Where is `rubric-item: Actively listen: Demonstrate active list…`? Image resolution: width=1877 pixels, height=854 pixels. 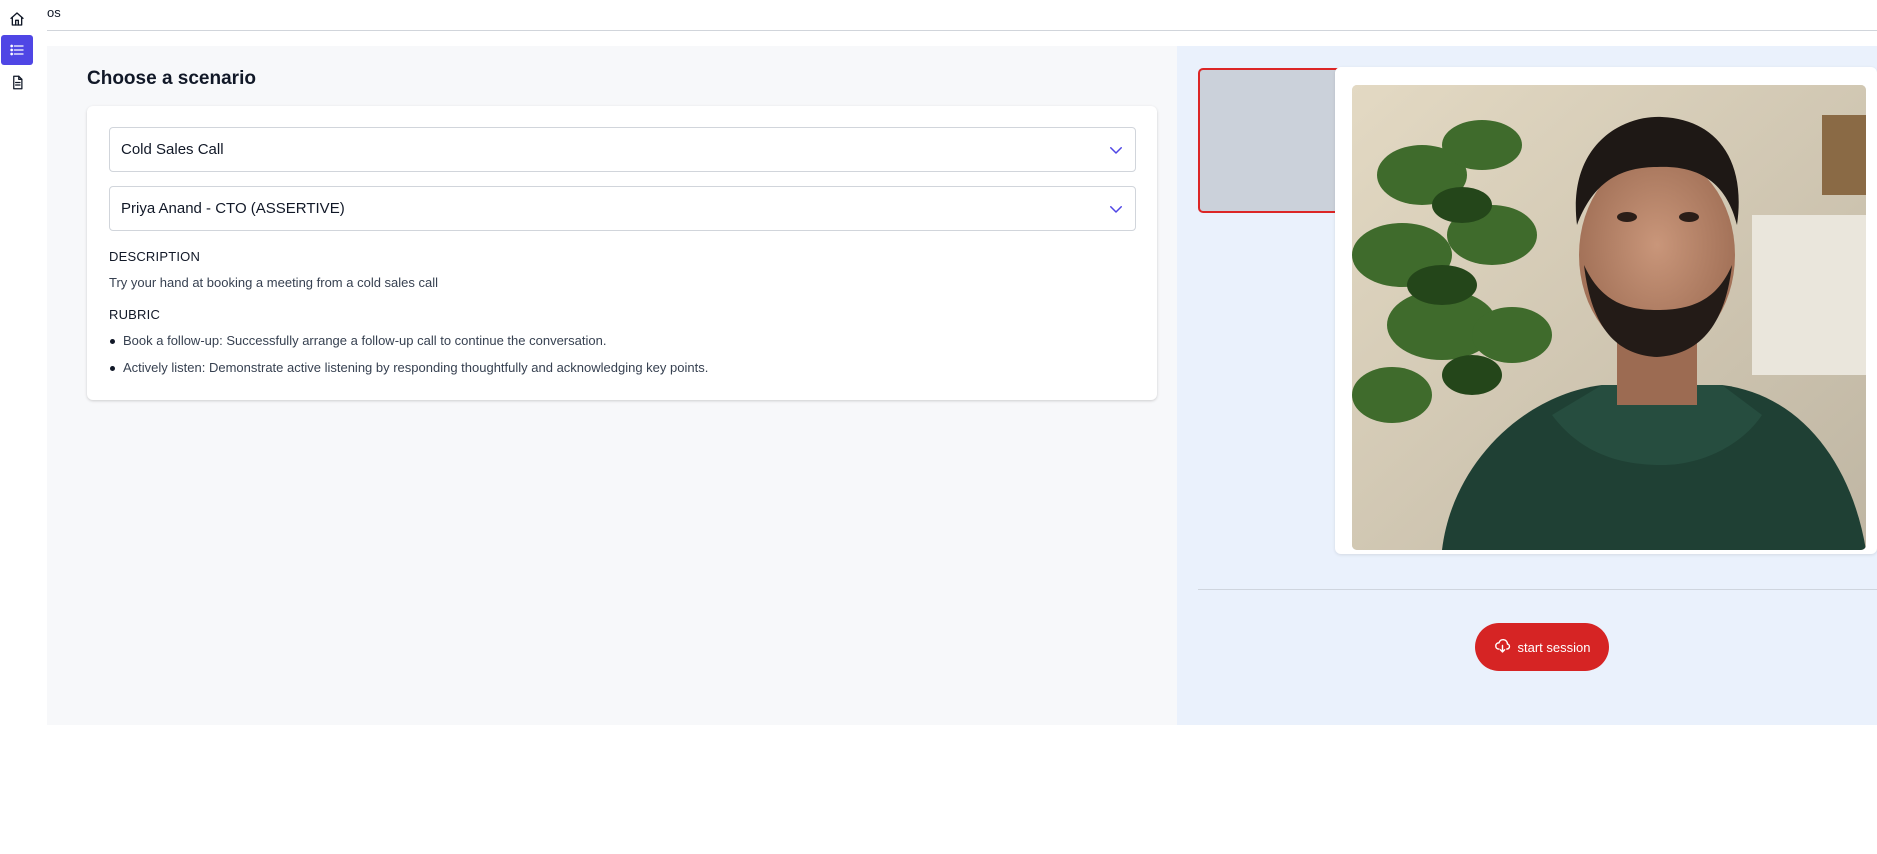
rubric-item: Actively listen: Demonstrate active list… is located at coordinates (609, 373).